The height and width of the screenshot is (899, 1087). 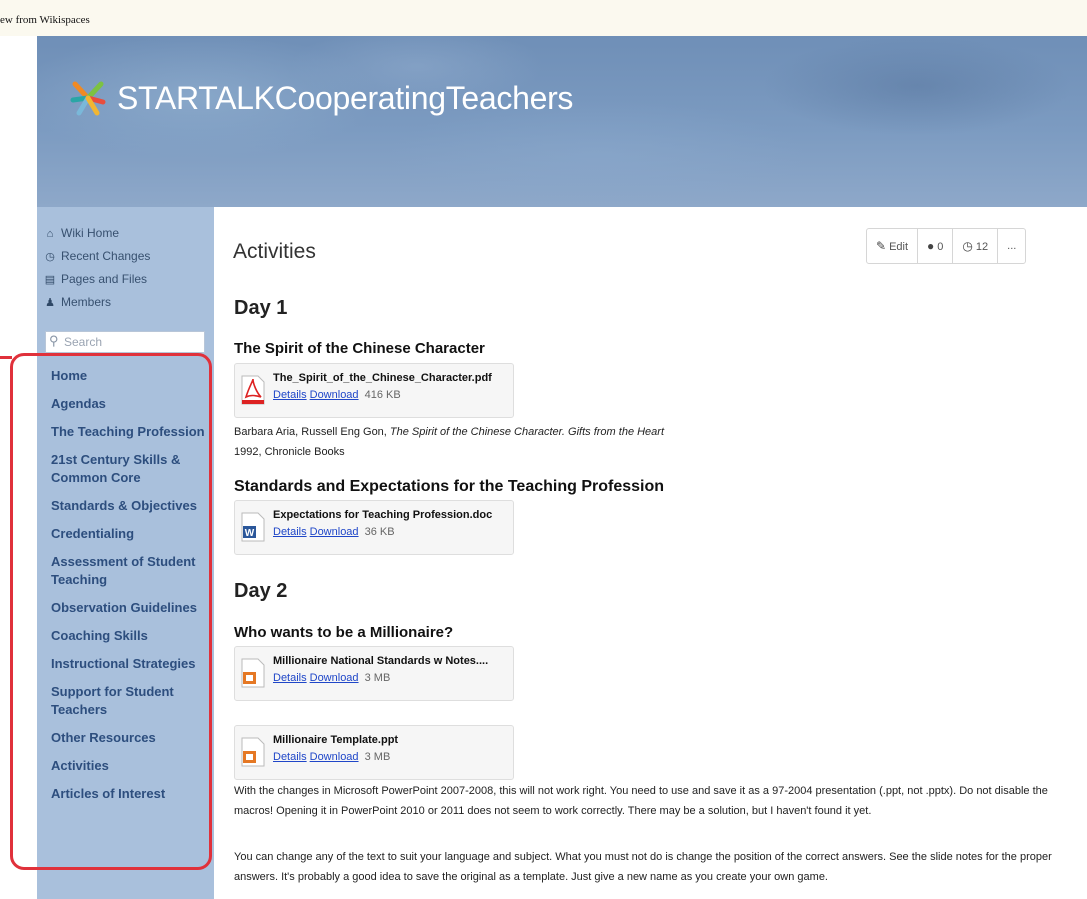 What do you see at coordinates (382, 395) in the screenshot?
I see `file-size: 416 KB` at bounding box center [382, 395].